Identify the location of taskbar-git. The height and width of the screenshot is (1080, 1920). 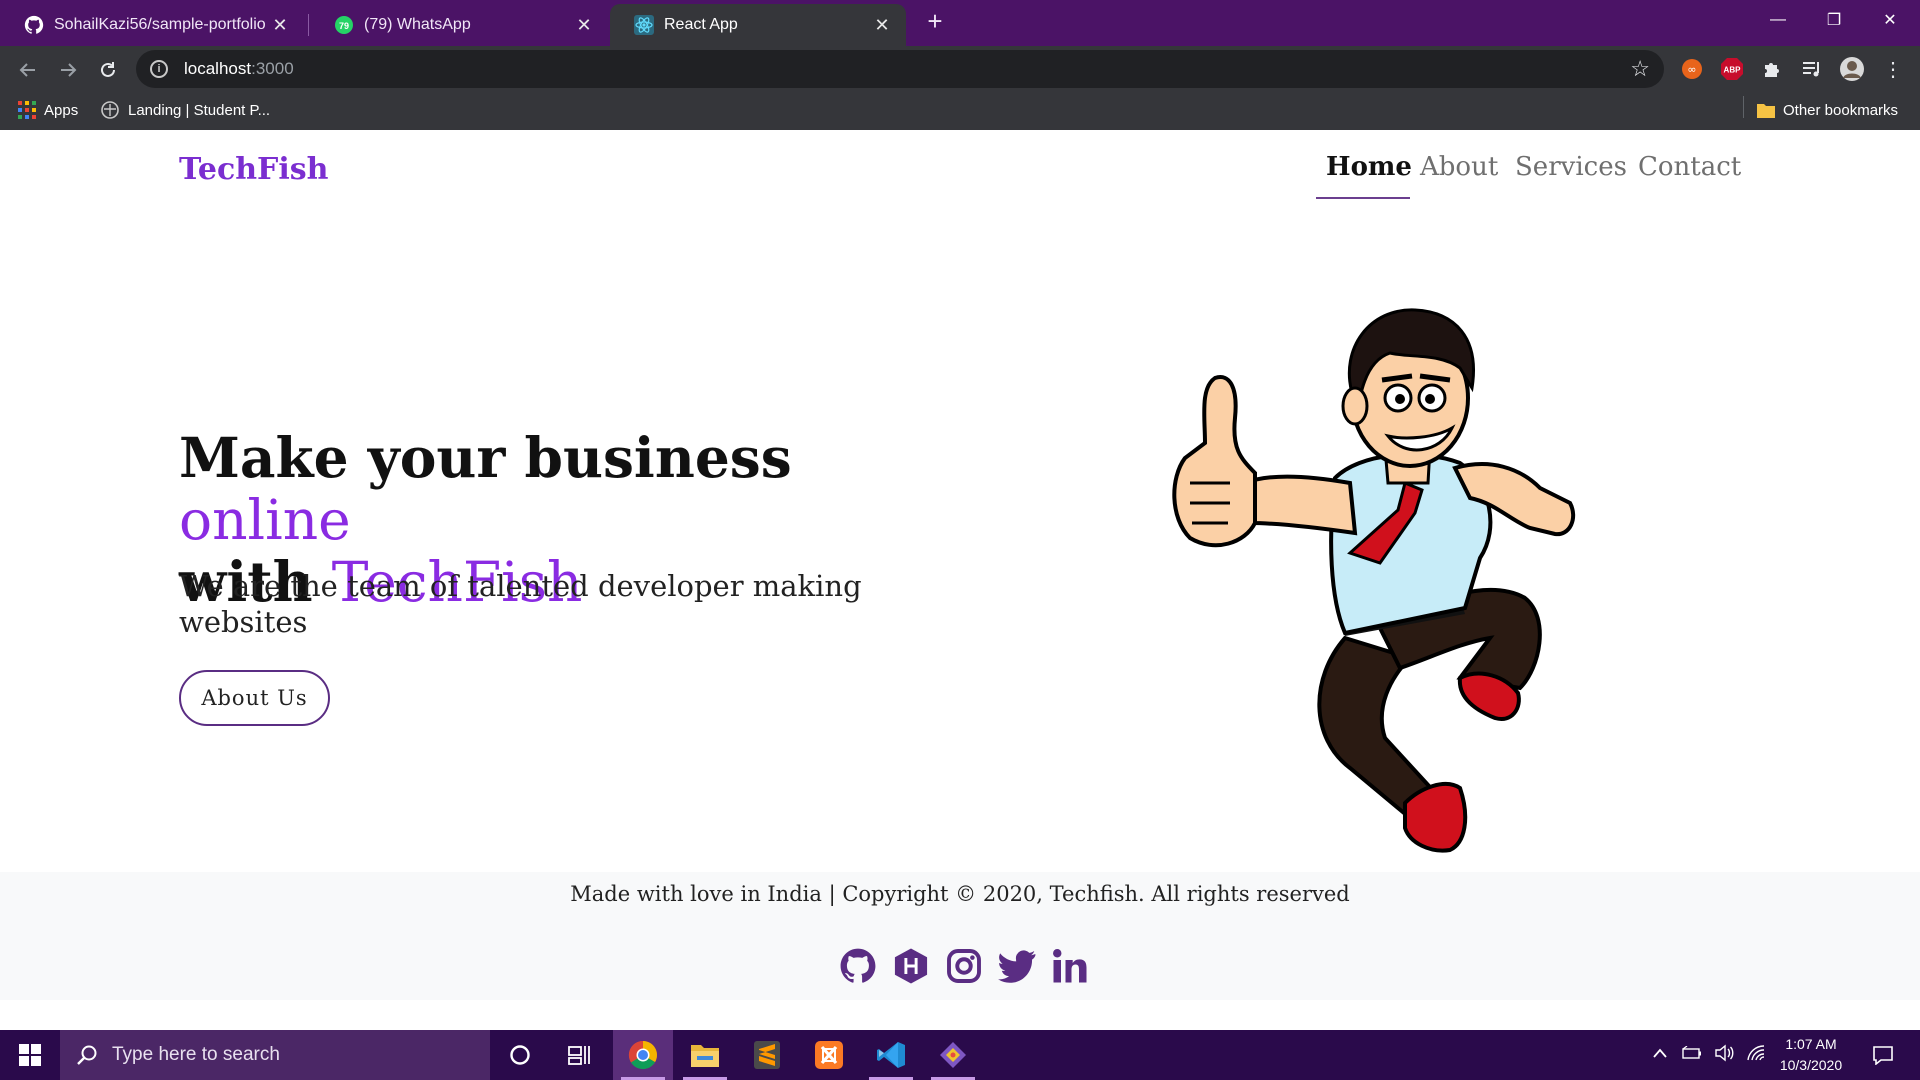
(953, 1055).